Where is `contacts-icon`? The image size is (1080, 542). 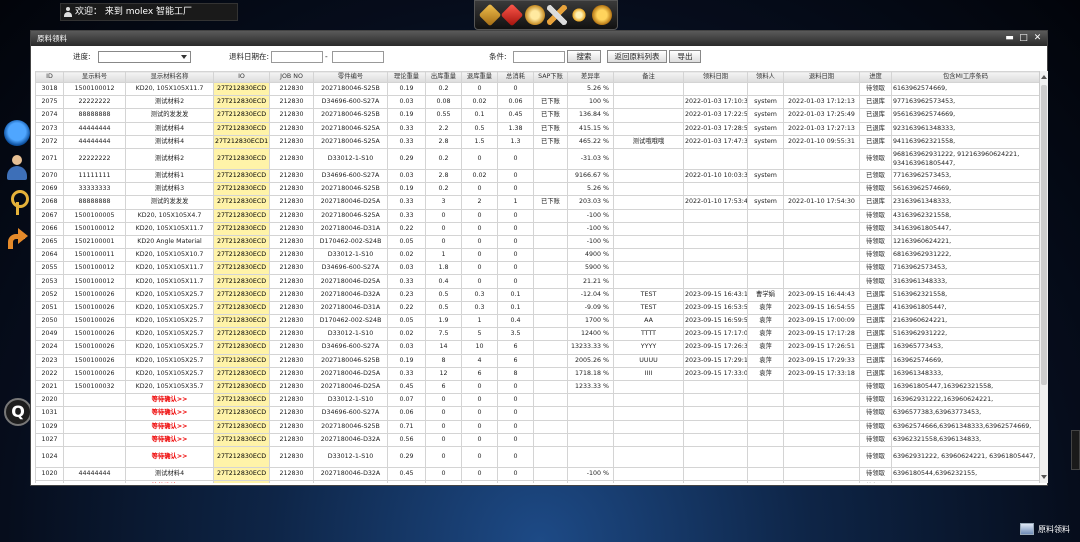
contacts-icon is located at coordinates (17, 168).